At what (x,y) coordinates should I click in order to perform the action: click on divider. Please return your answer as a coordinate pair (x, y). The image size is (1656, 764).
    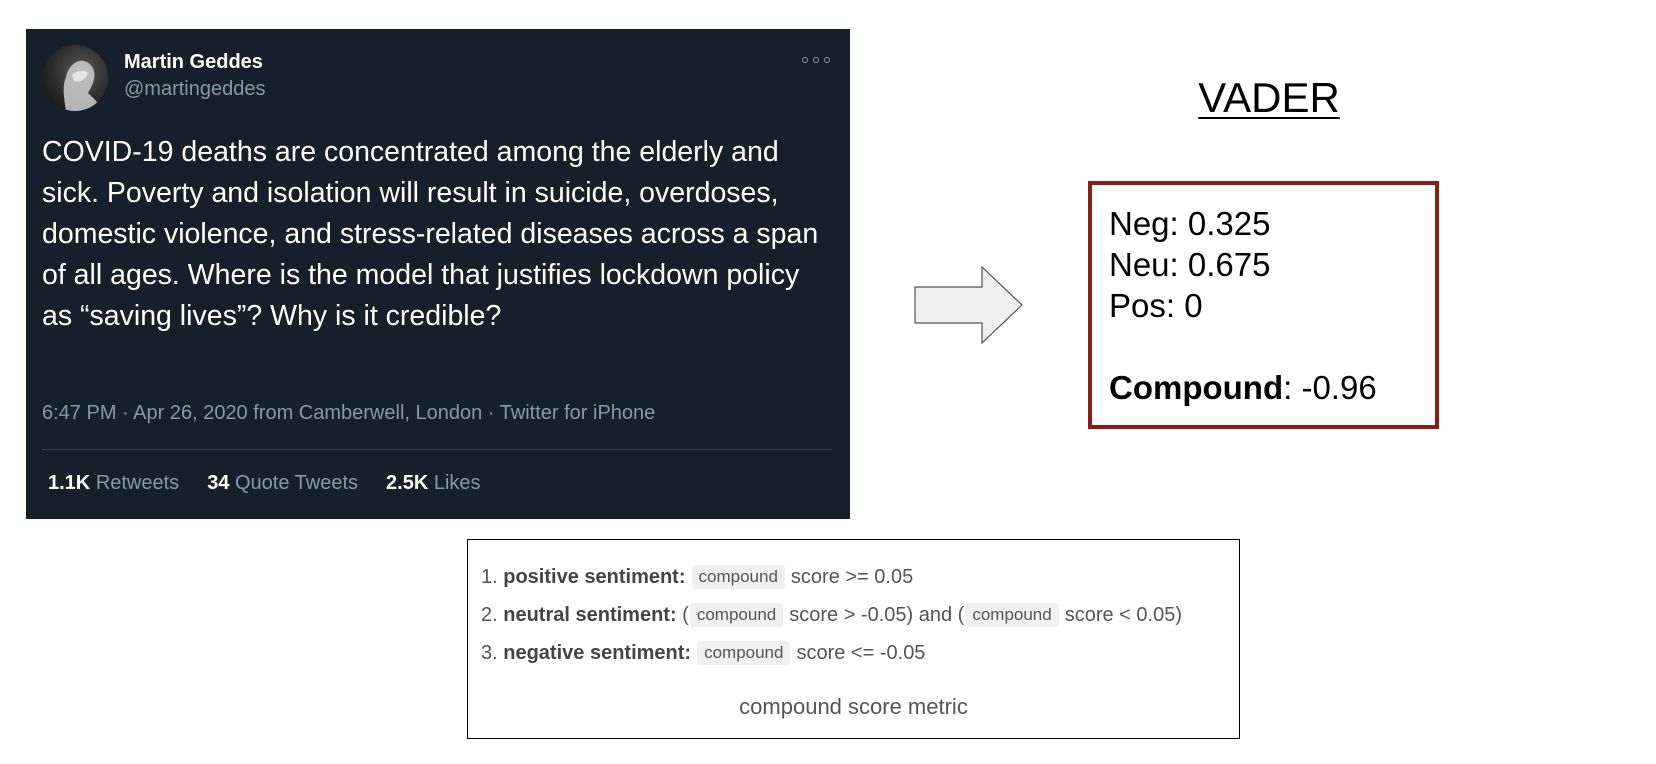
    Looking at the image, I should click on (437, 449).